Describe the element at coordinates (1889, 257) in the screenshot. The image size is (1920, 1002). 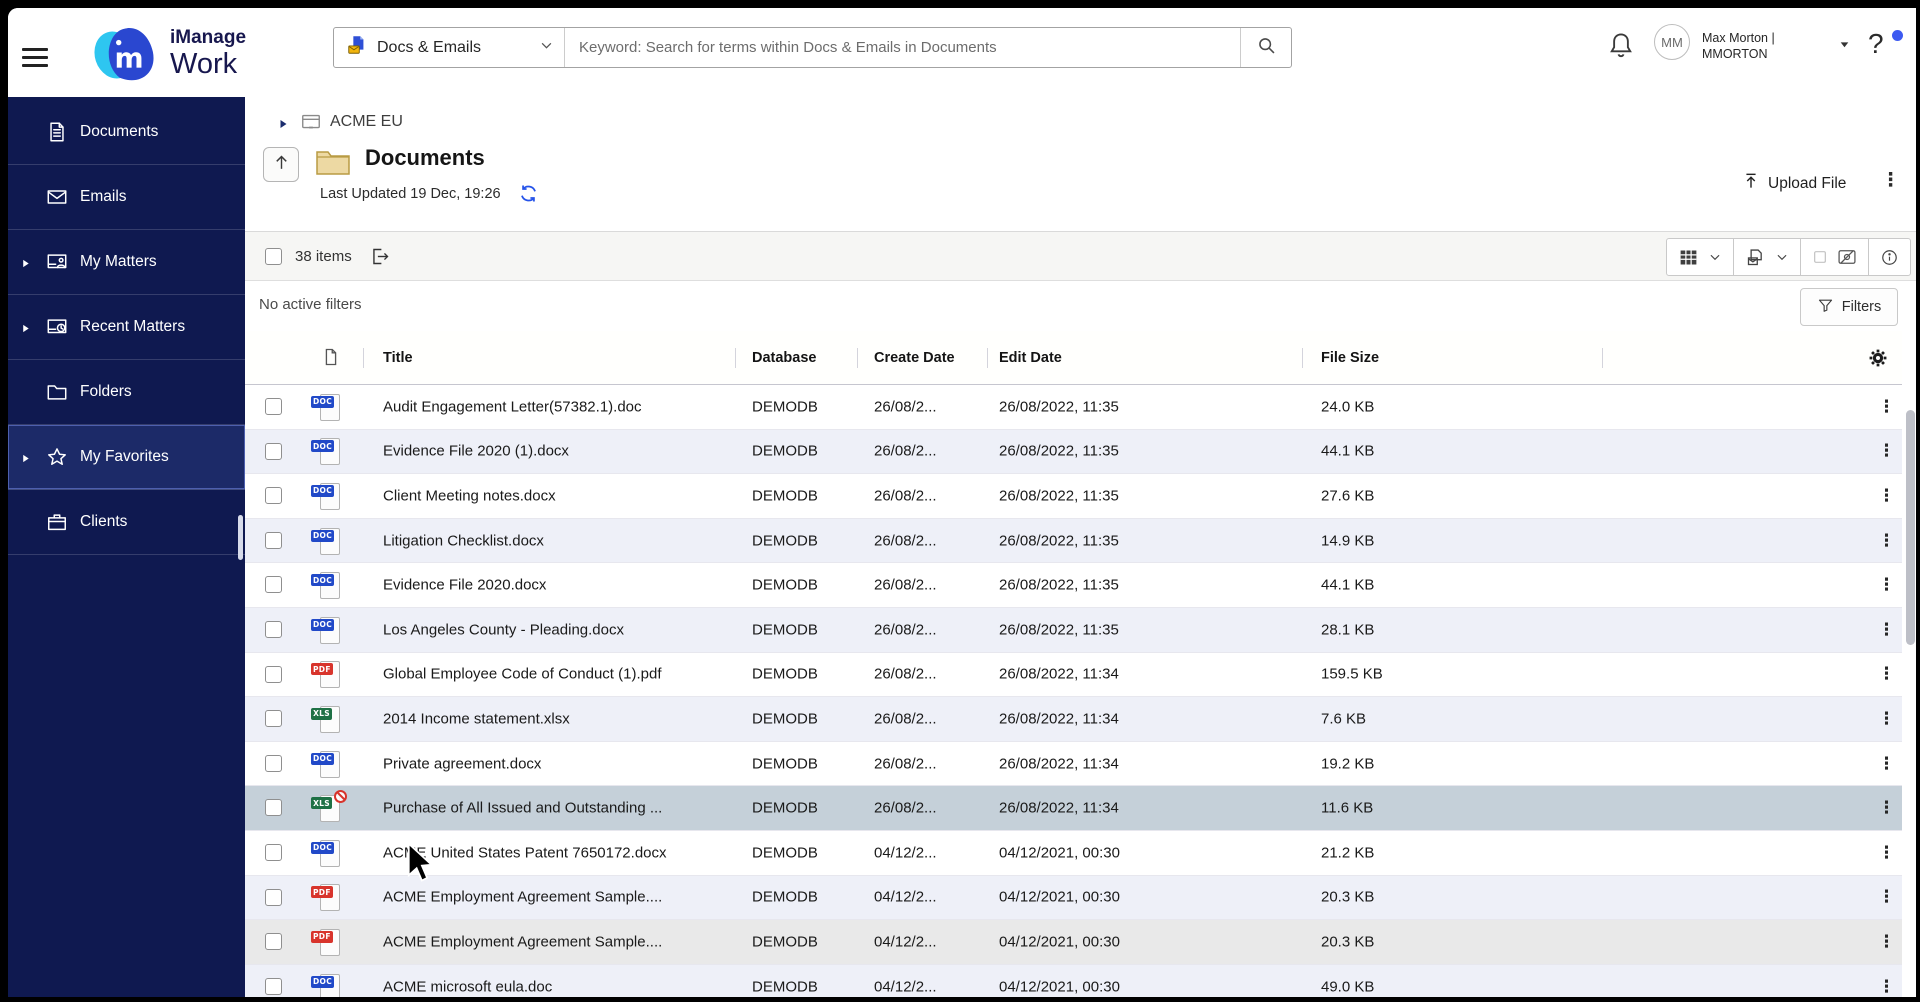
I see `info-button` at that location.